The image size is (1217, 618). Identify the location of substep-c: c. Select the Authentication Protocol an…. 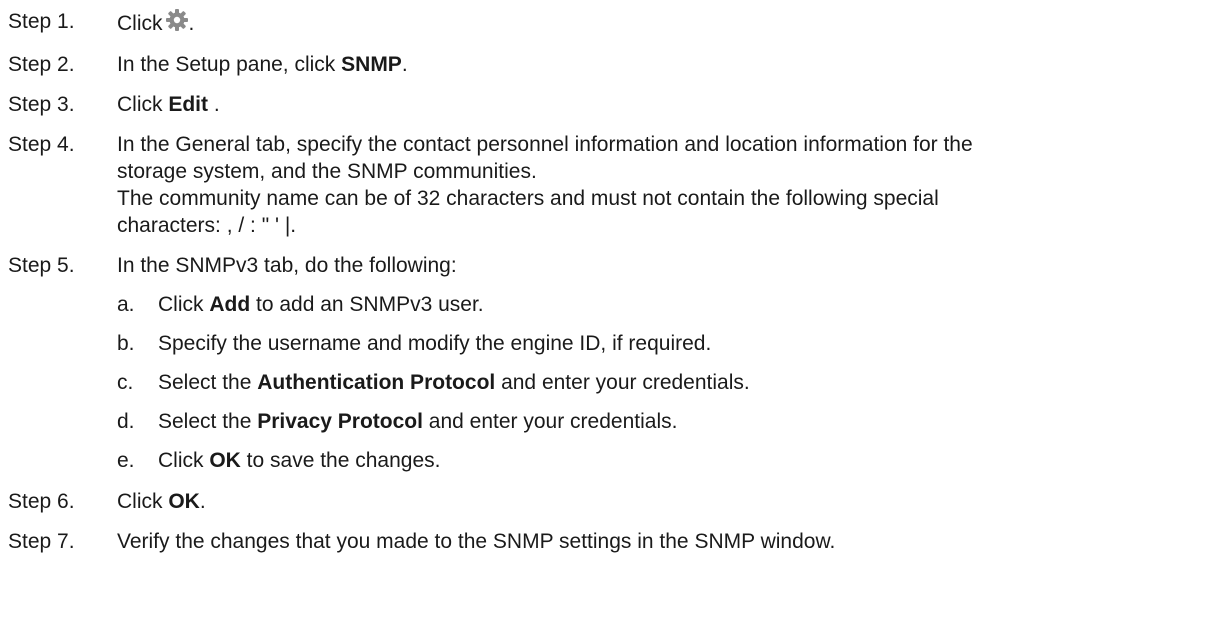
(662, 382).